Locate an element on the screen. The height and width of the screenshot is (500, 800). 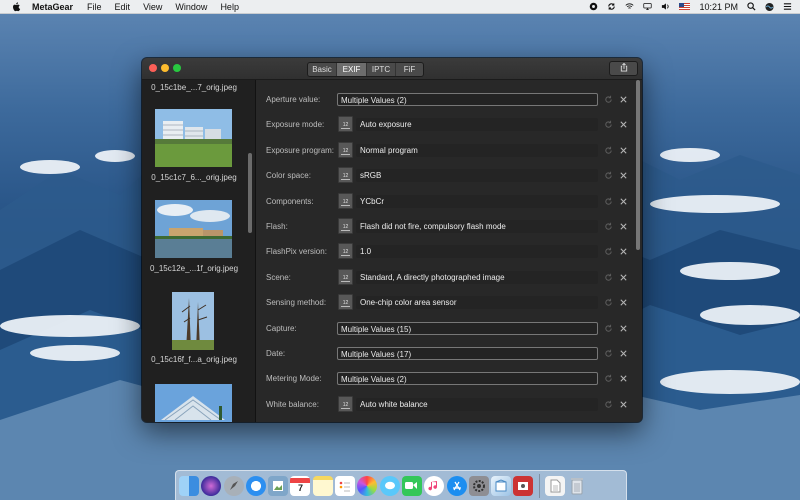
exposure-program-value: Normal program is located at coordinates (389, 150).